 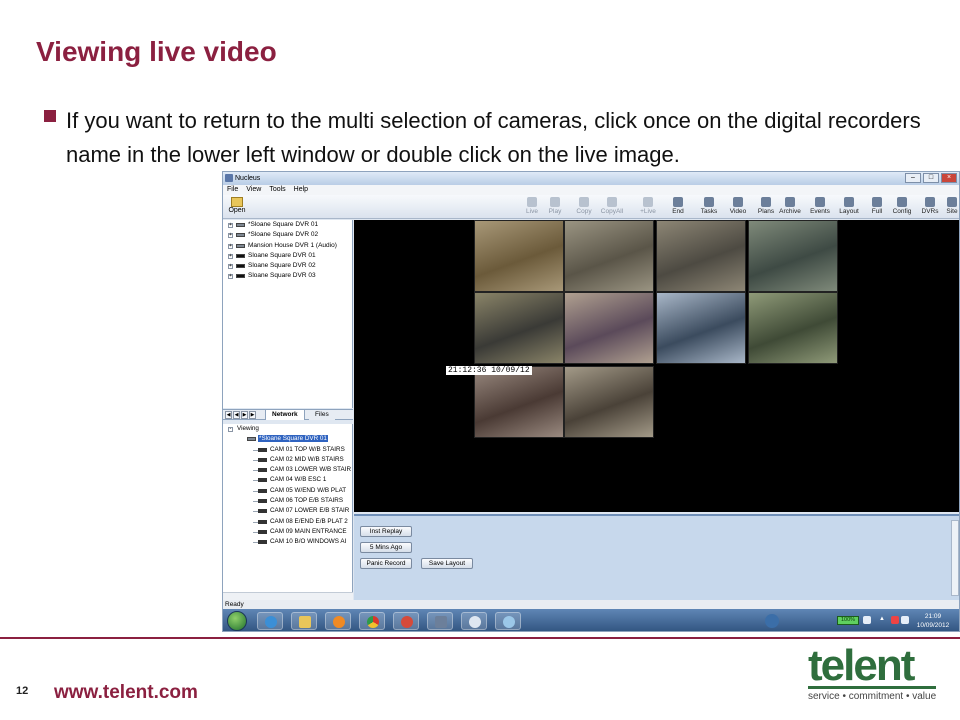 I want to click on chrome-taskbar-icon, so click(x=372, y=621).